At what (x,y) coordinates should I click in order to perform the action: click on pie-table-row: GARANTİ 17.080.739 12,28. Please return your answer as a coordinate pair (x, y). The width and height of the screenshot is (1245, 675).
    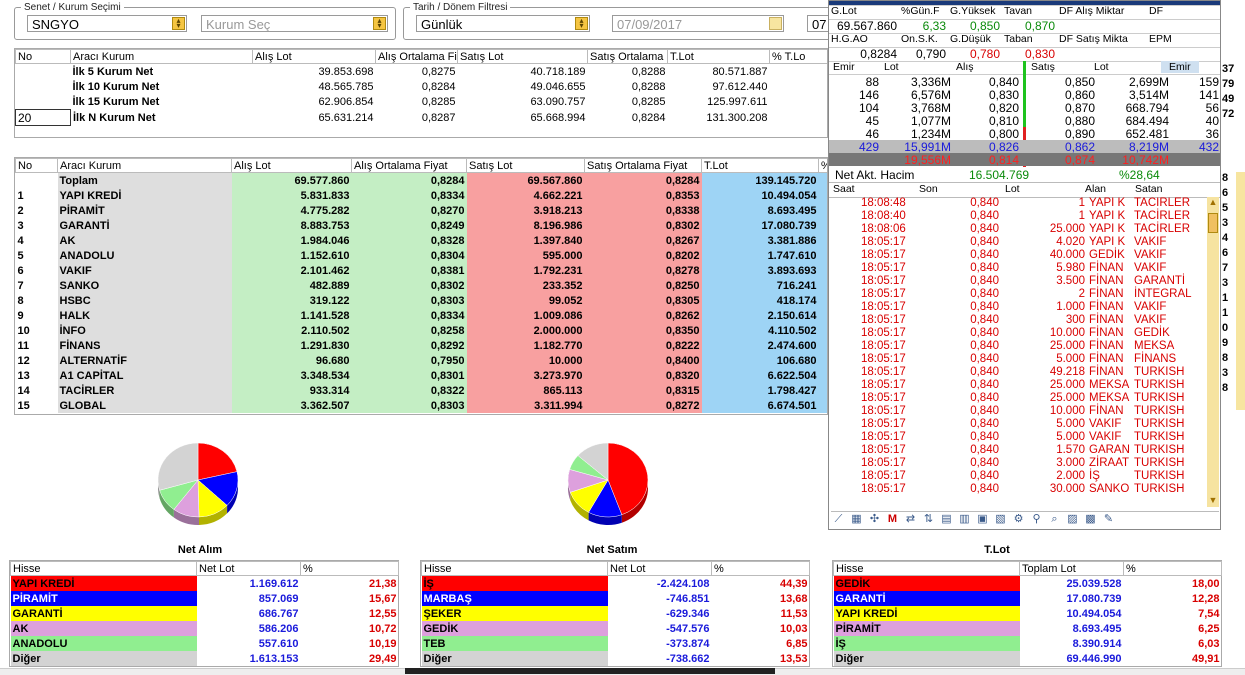
    Looking at the image, I should click on (1027, 598).